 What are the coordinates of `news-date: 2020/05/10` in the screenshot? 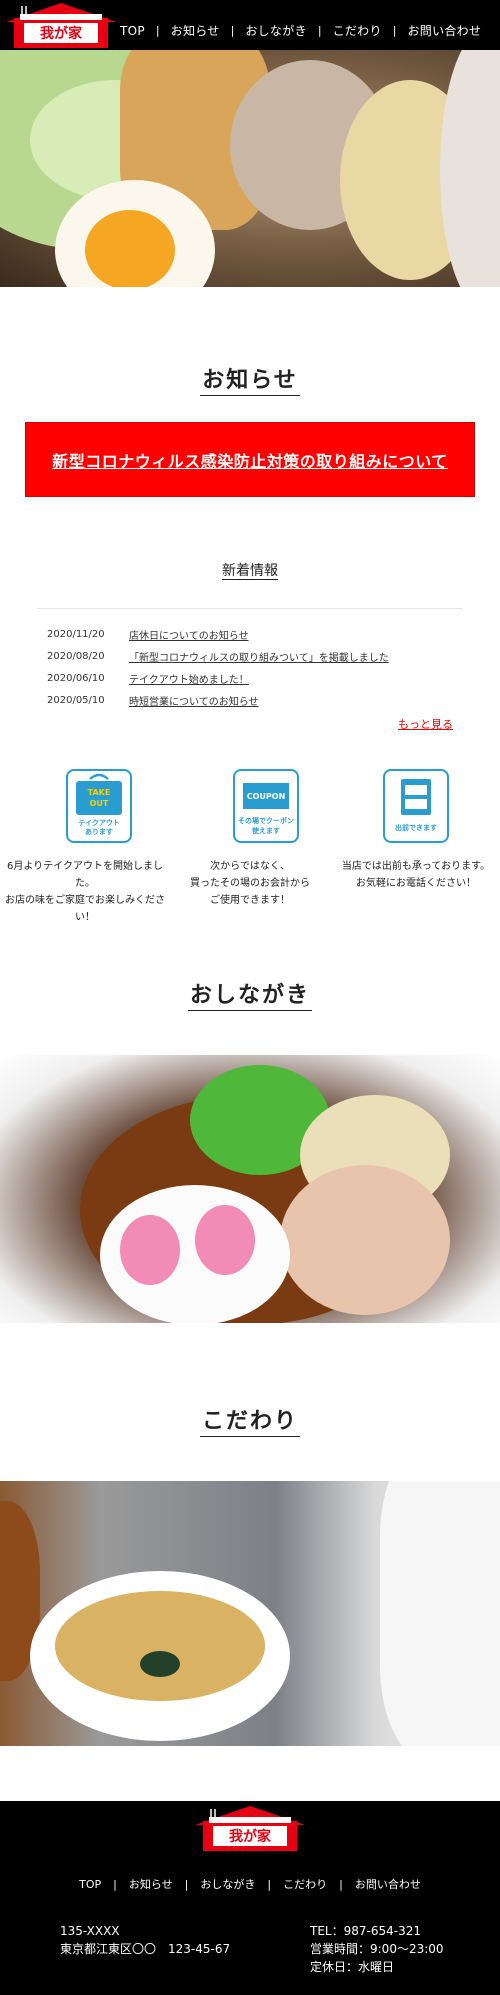 It's located at (76, 700).